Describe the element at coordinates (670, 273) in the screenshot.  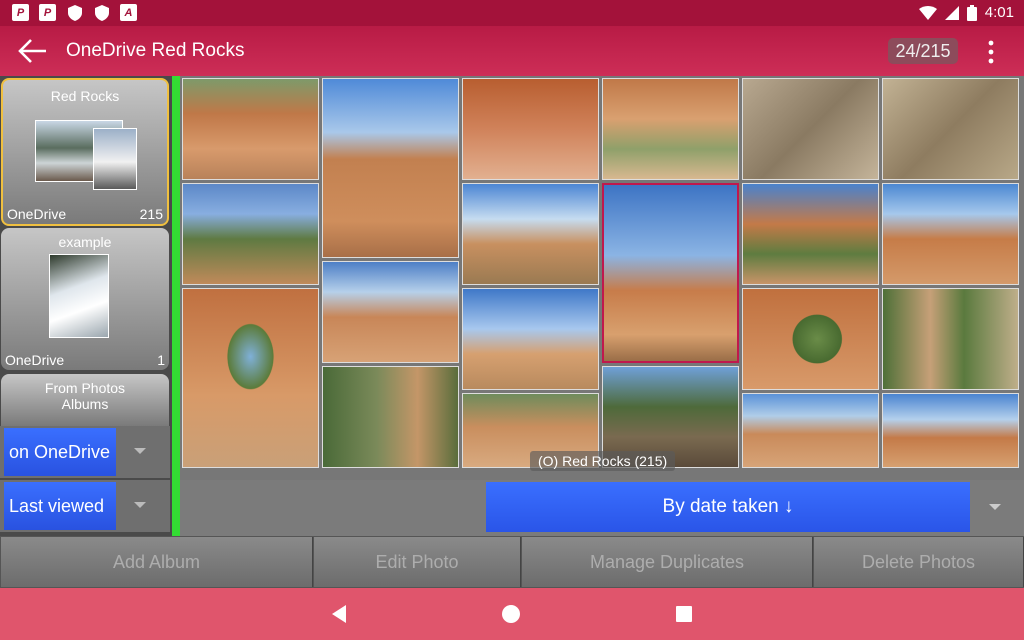
I see `photo-thumbnail-current` at that location.